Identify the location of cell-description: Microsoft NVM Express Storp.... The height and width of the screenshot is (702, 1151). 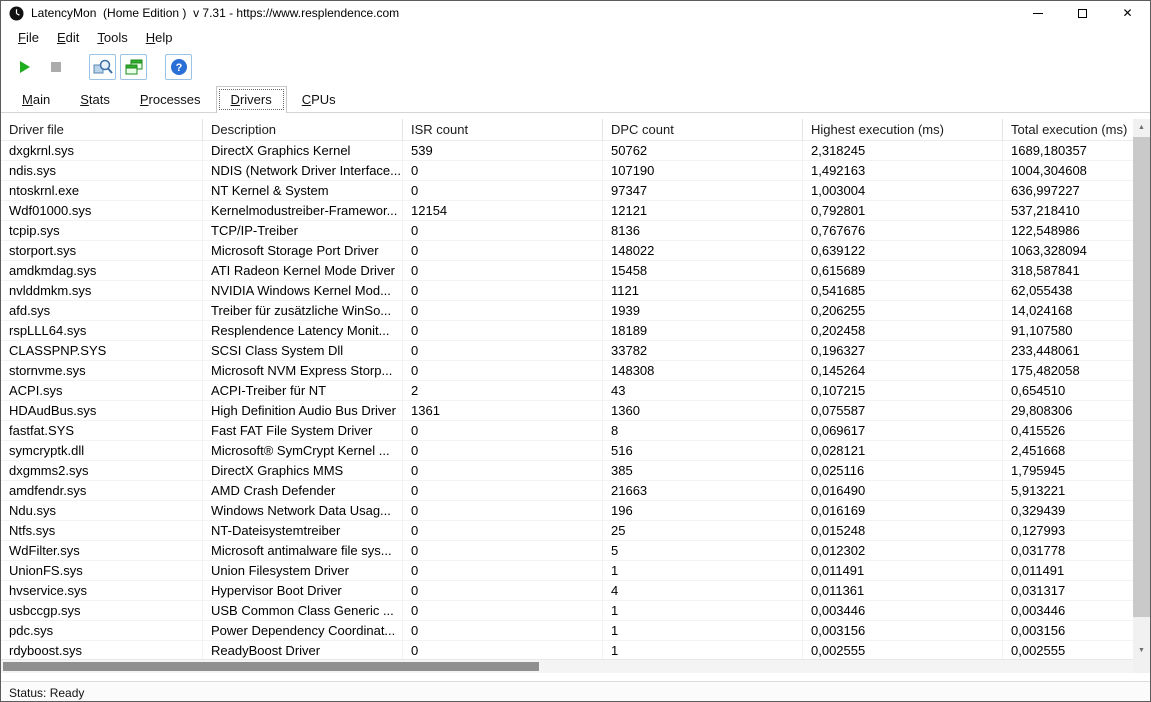
(303, 370).